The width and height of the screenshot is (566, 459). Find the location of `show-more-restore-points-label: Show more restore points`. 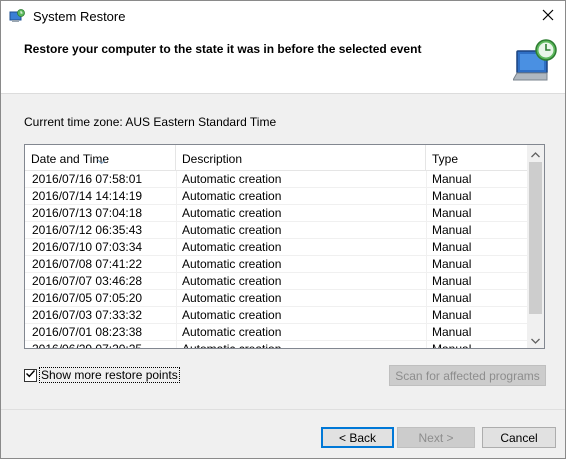

show-more-restore-points-label: Show more restore points is located at coordinates (109, 375).